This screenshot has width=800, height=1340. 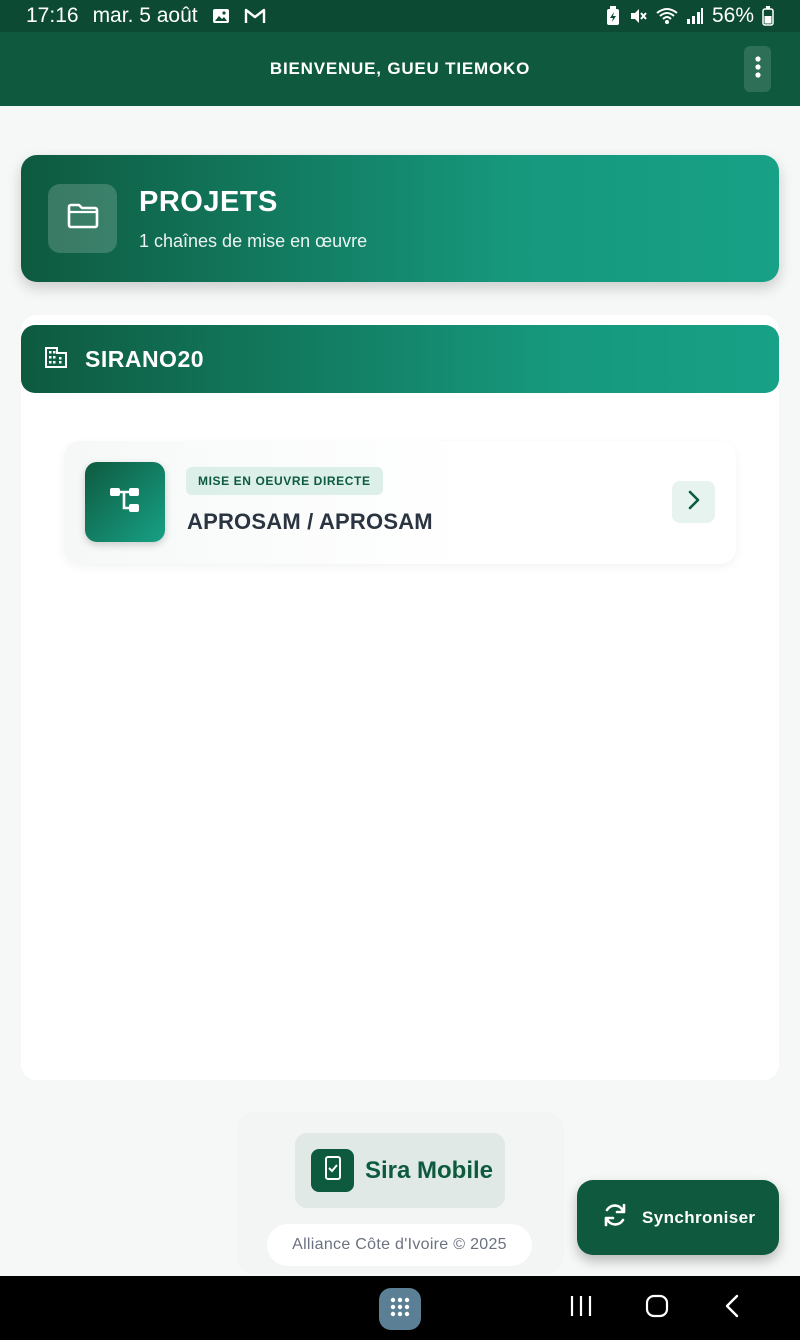 What do you see at coordinates (732, 15) in the screenshot?
I see `battery-level: 56%` at bounding box center [732, 15].